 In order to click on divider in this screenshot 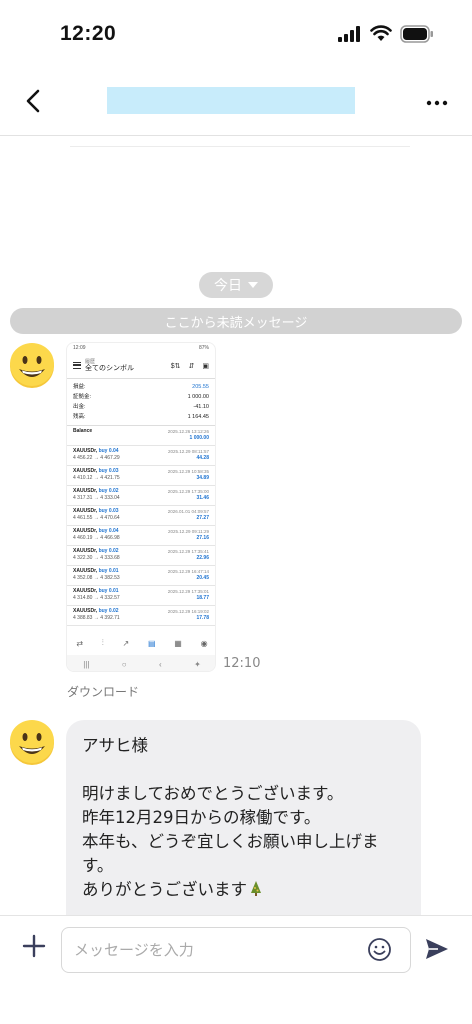, I will do `click(240, 146)`.